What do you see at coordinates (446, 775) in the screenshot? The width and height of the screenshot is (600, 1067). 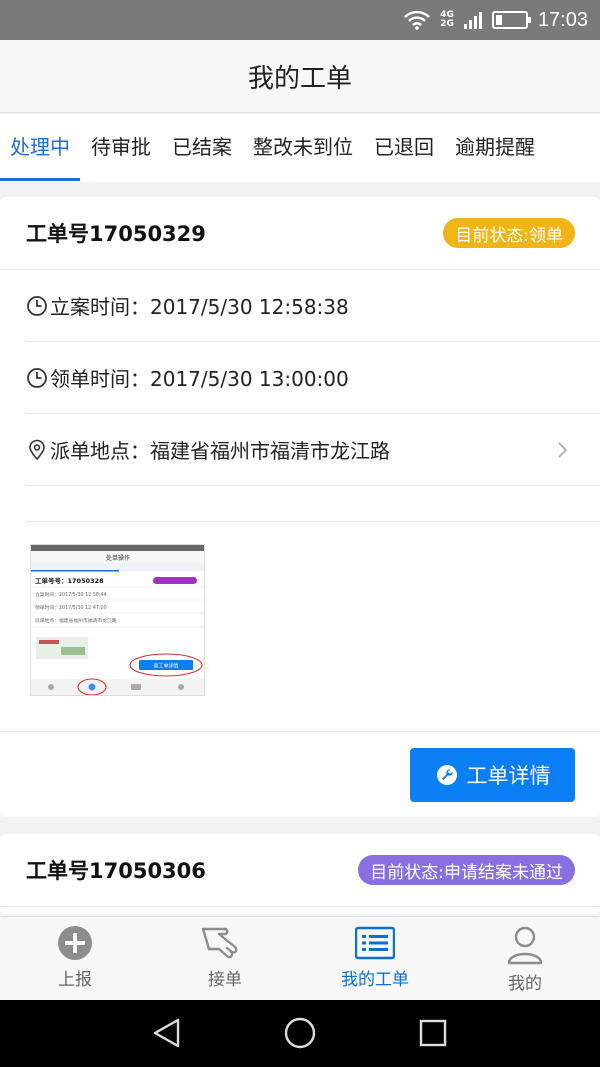 I see `wrench-icon` at bounding box center [446, 775].